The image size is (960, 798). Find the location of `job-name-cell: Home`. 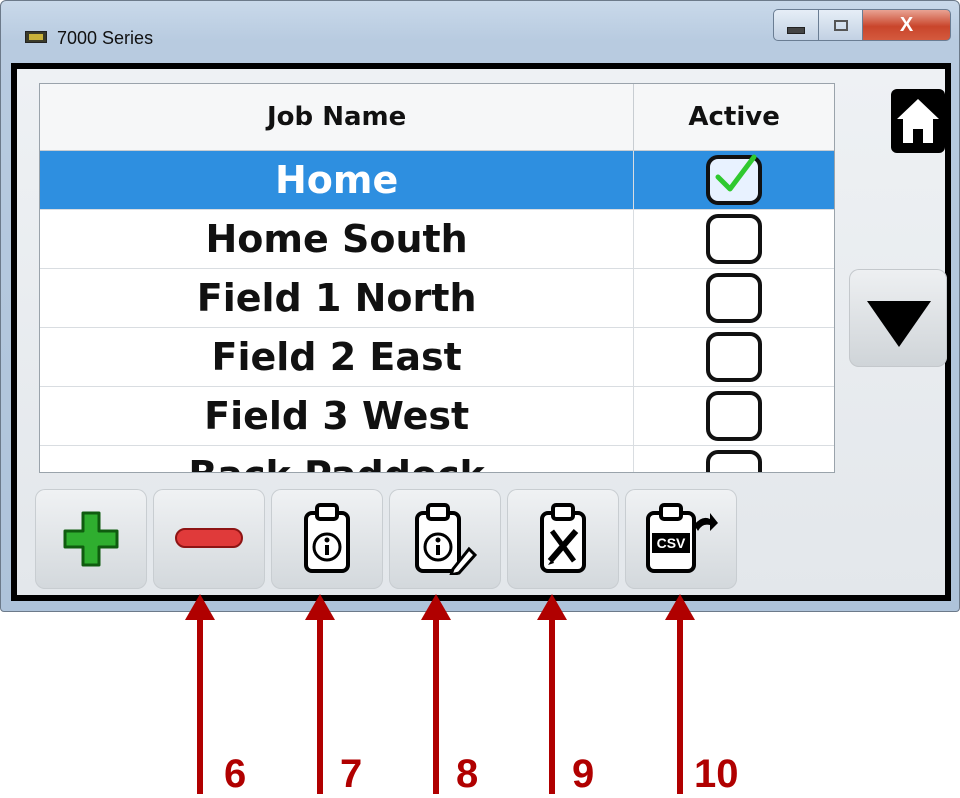

job-name-cell: Home is located at coordinates (337, 180).